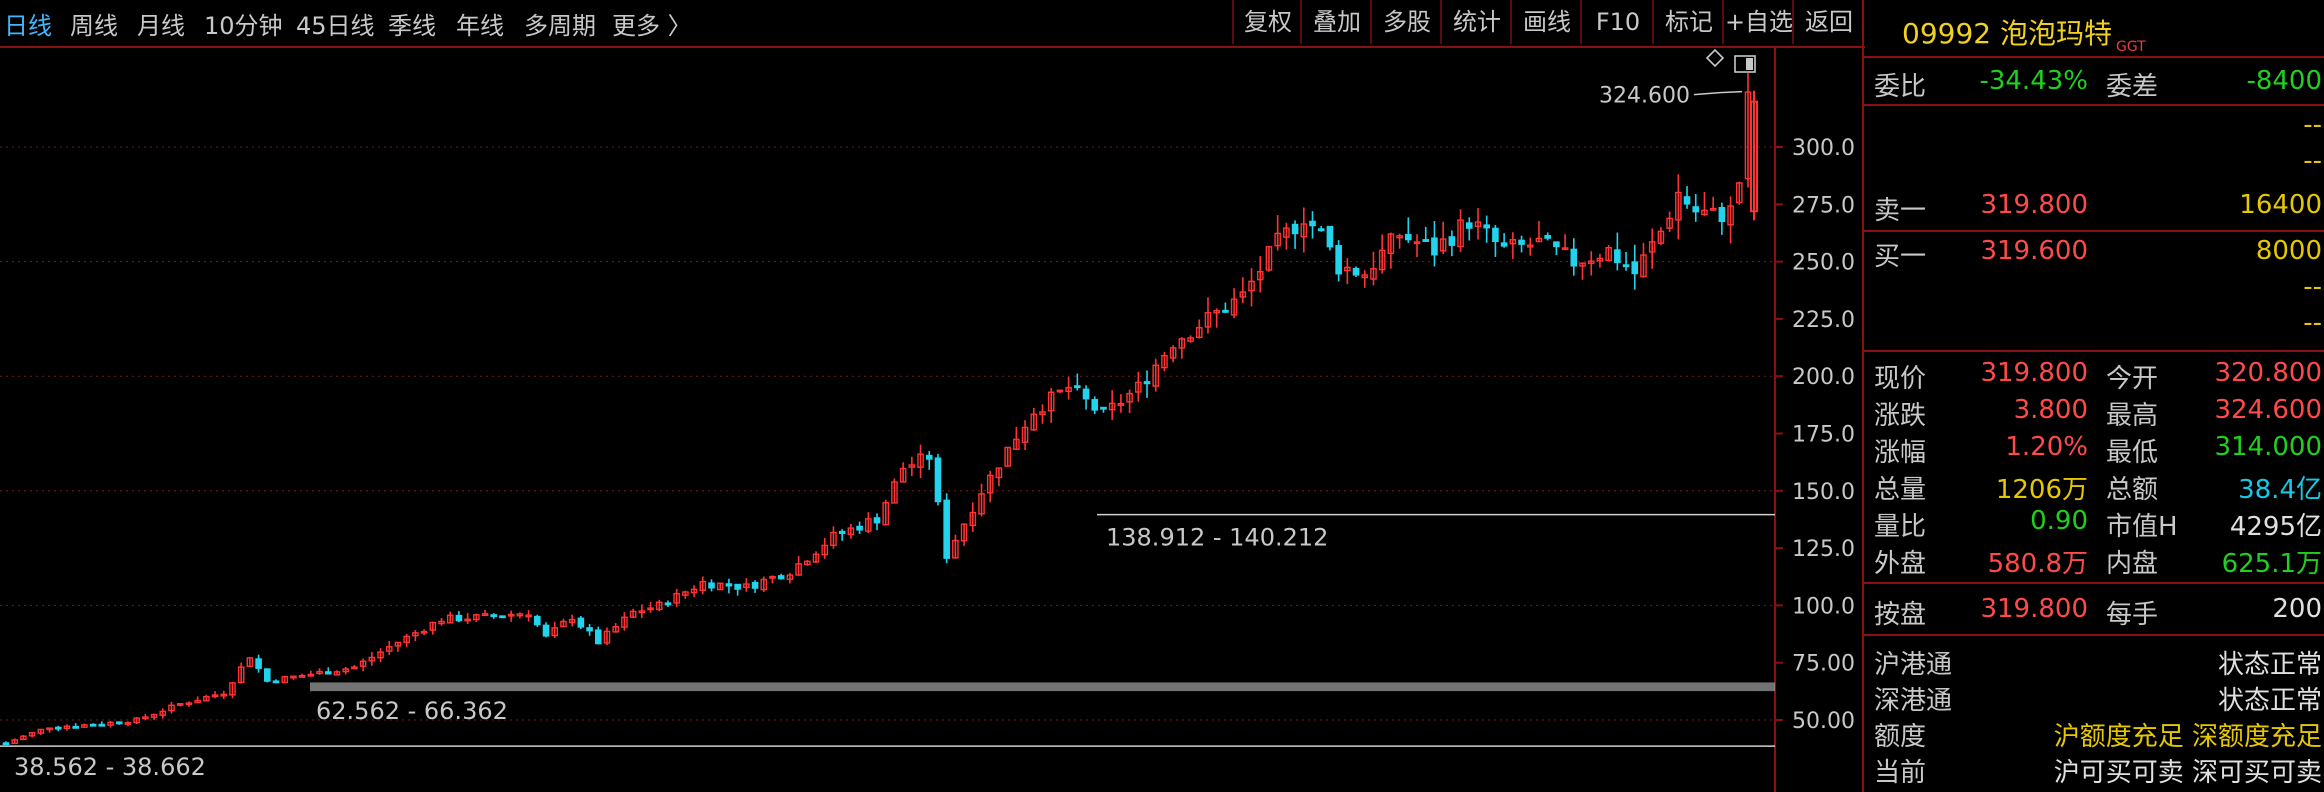  What do you see at coordinates (2187, 737) in the screenshot?
I see `quota-value: 沪额度充足 深额度充足` at bounding box center [2187, 737].